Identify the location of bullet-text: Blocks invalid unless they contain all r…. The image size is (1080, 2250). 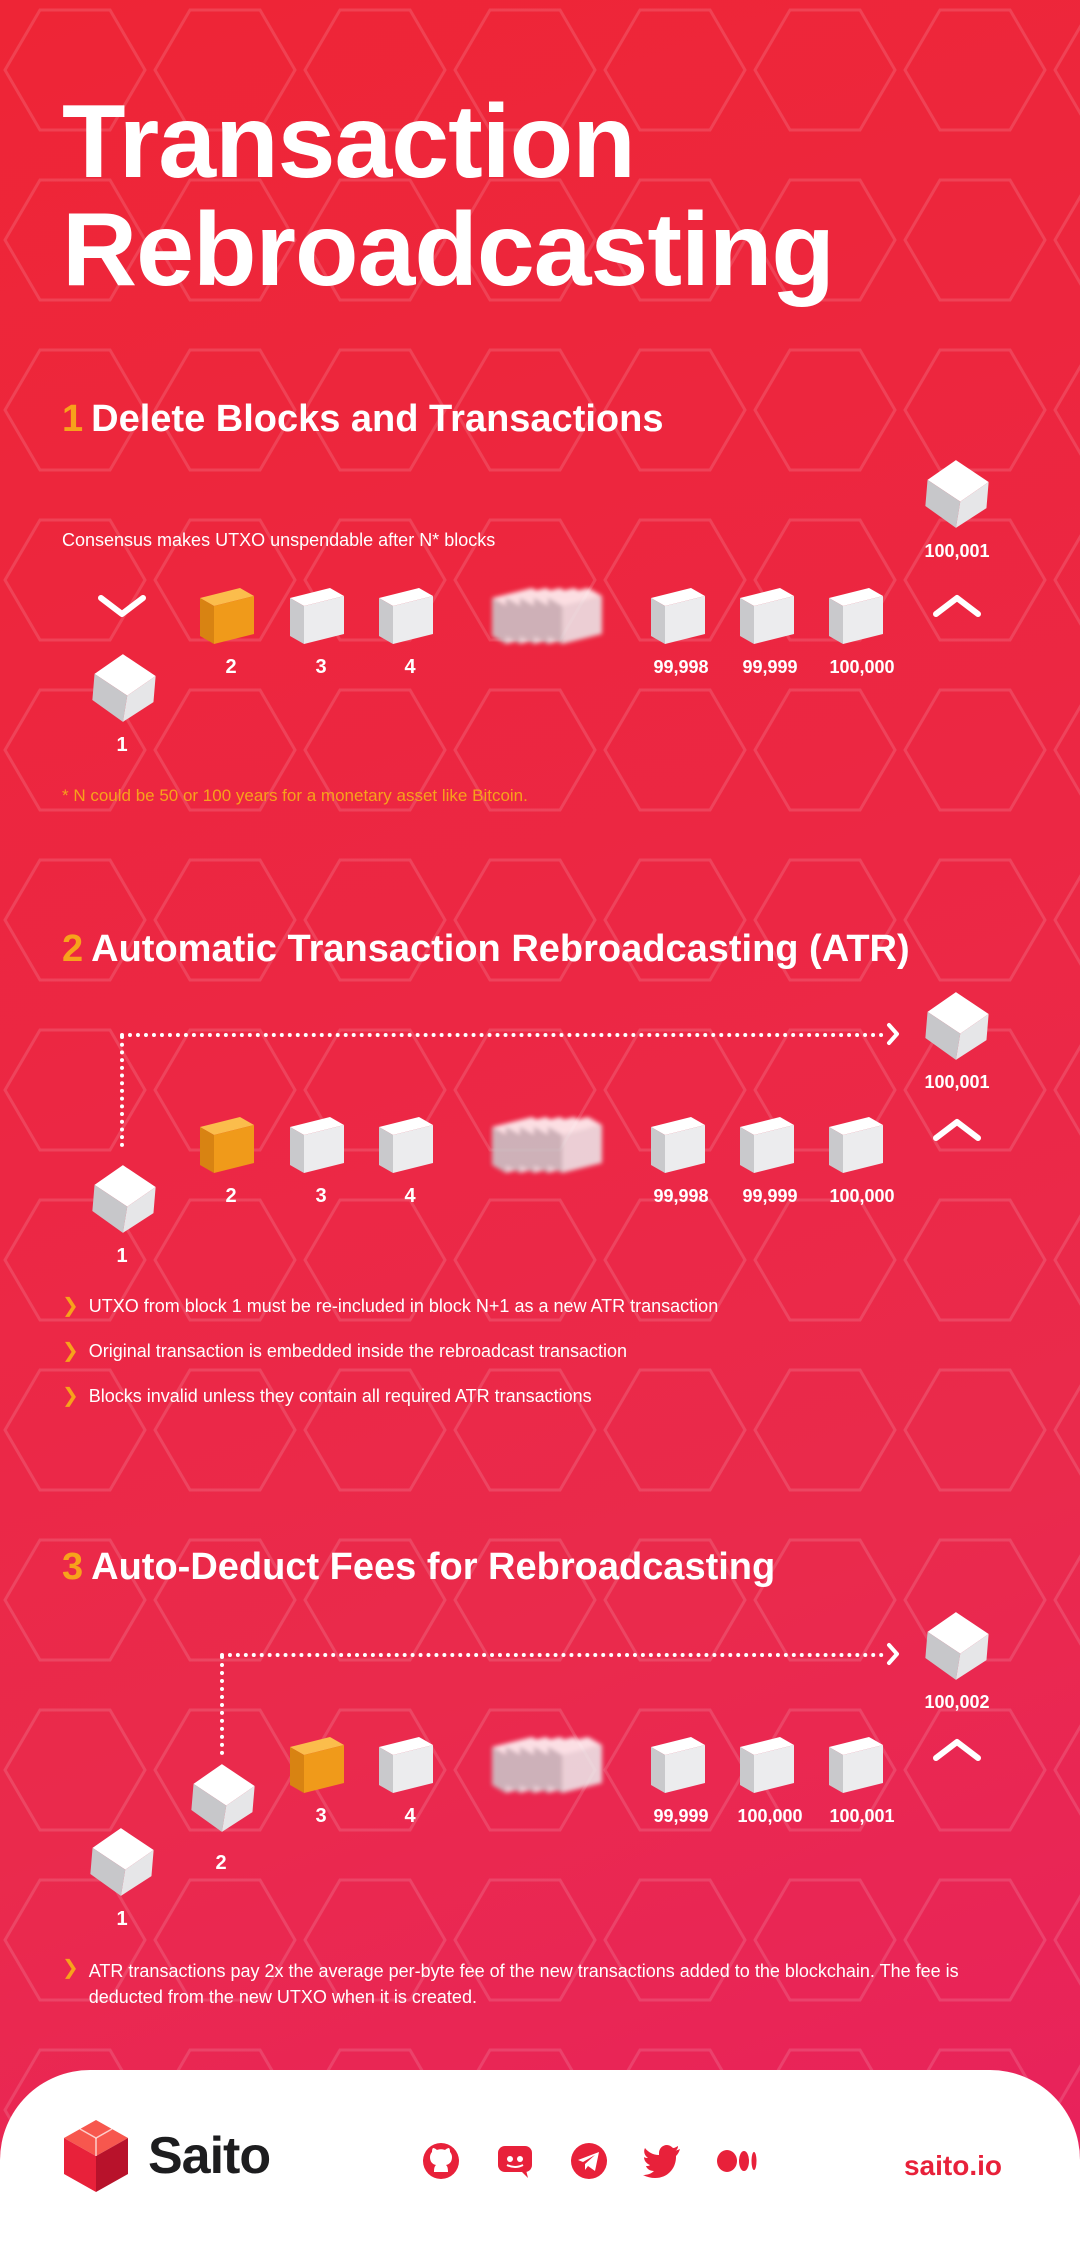
(340, 1396).